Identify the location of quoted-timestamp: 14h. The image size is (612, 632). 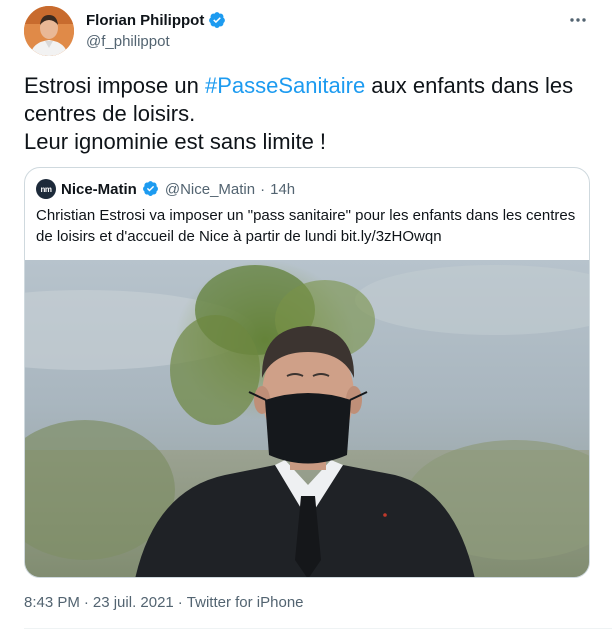
(283, 189).